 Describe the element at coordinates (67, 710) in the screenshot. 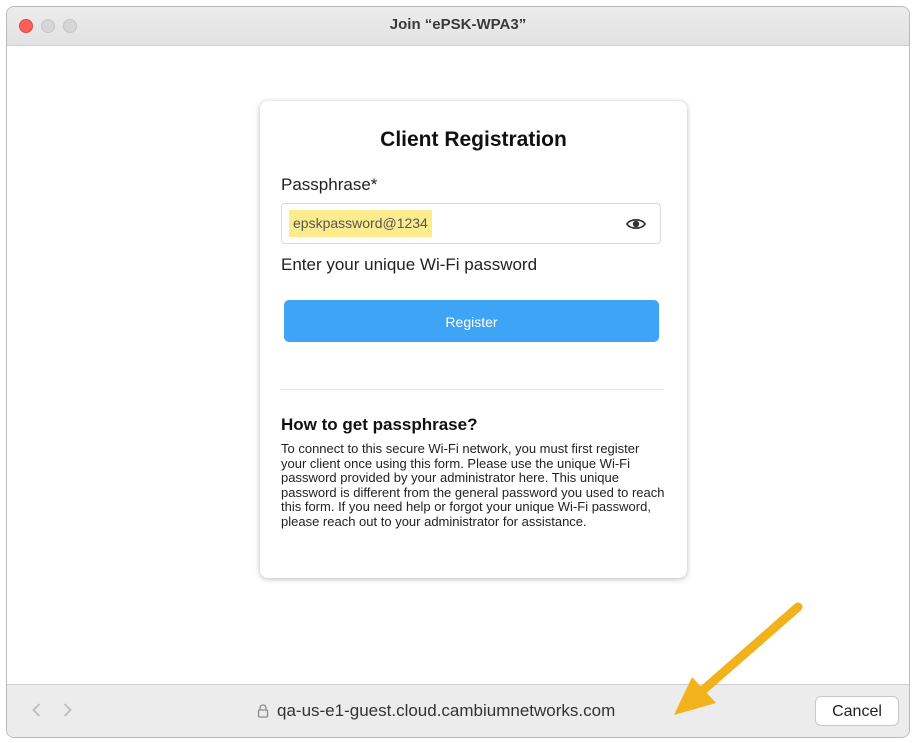

I see `chevron-right-icon` at that location.